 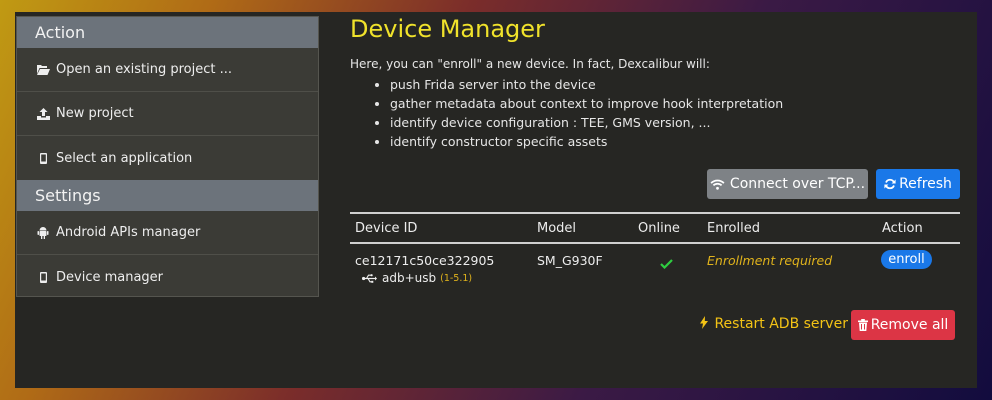 I want to click on wifi-icon, so click(x=717, y=184).